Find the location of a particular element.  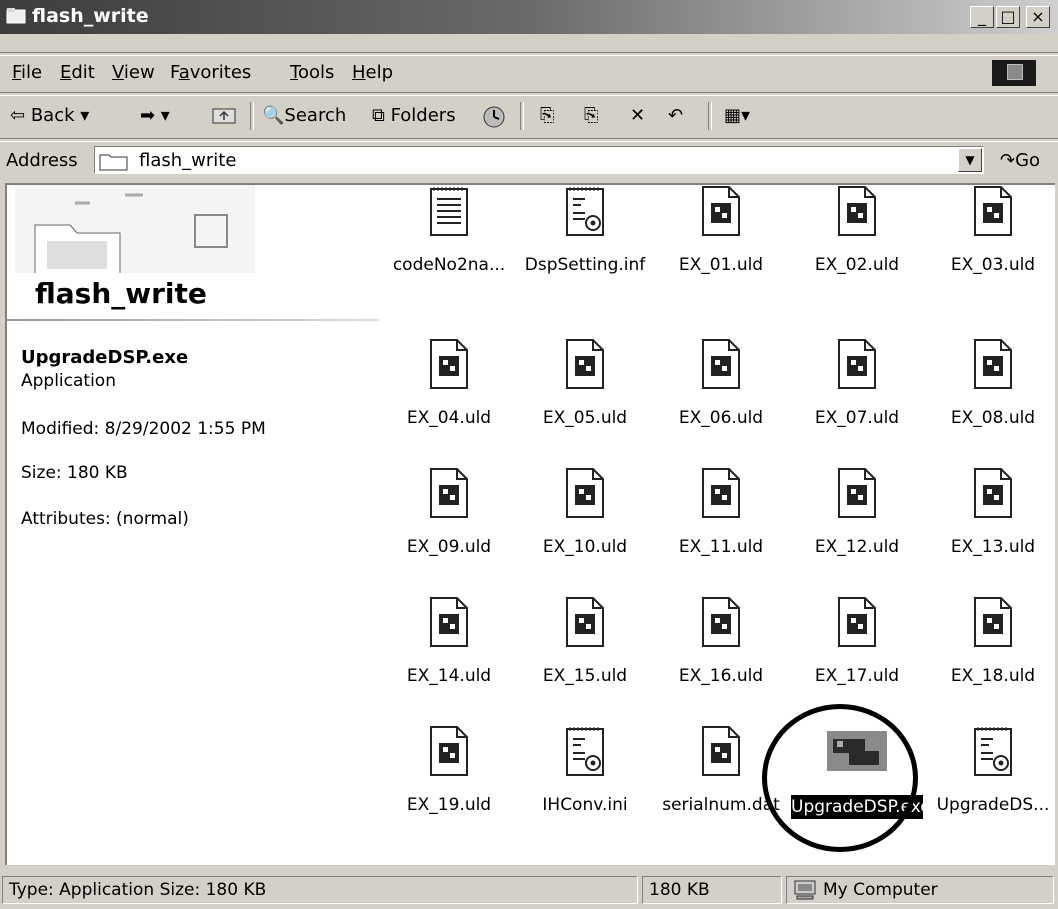

file-item: EX_10.uld is located at coordinates (585, 532).